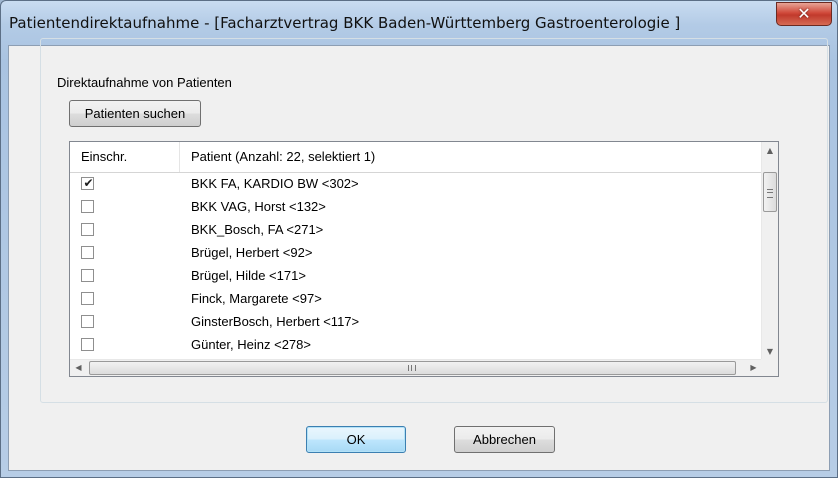  What do you see at coordinates (258, 206) in the screenshot?
I see `patient-name: BKK VAG, Horst <132>` at bounding box center [258, 206].